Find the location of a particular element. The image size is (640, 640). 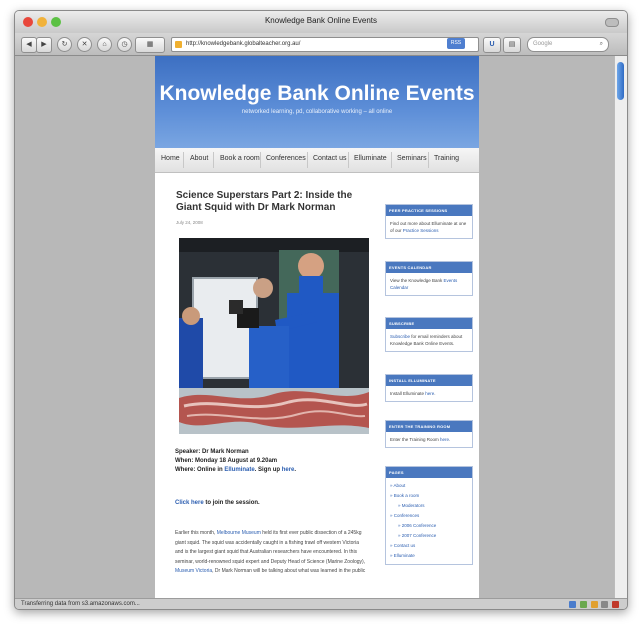

training-room-link: here is located at coordinates (444, 439).